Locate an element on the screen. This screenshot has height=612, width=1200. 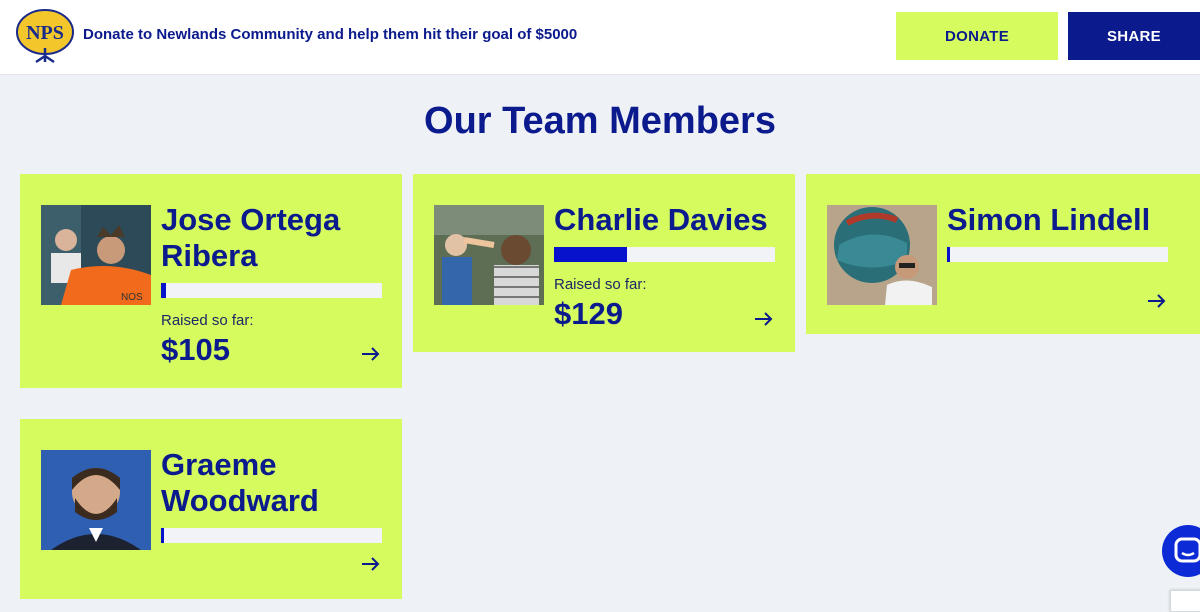
share-button: SHARE is located at coordinates (1134, 36).